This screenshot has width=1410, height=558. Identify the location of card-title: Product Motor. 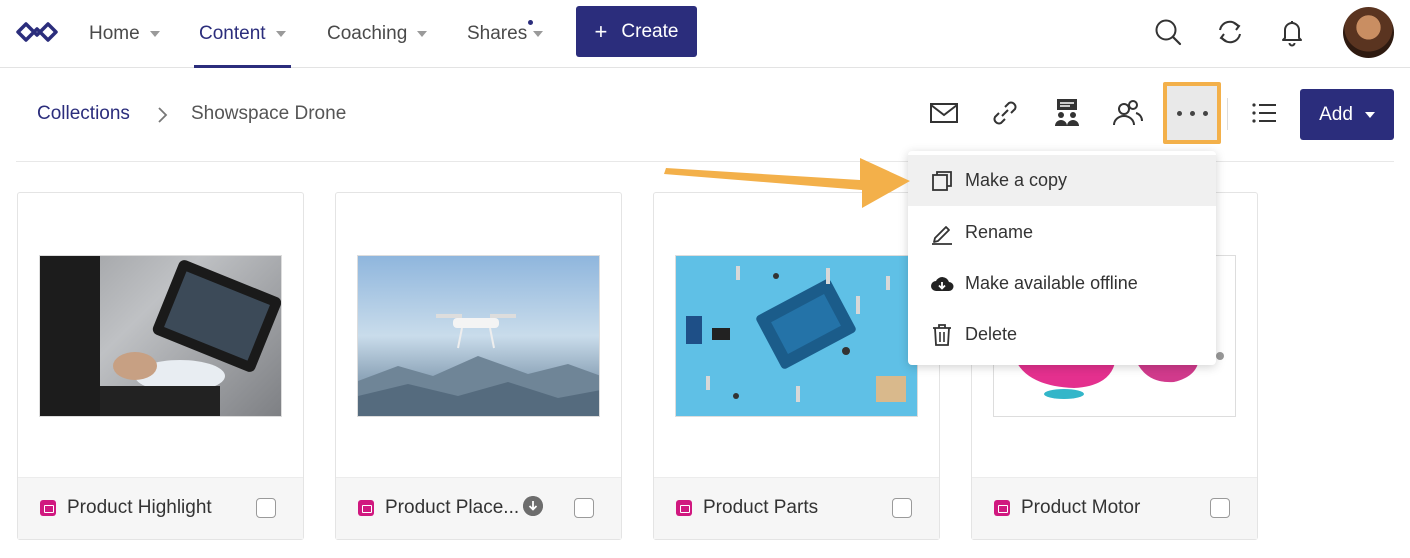
(1080, 508).